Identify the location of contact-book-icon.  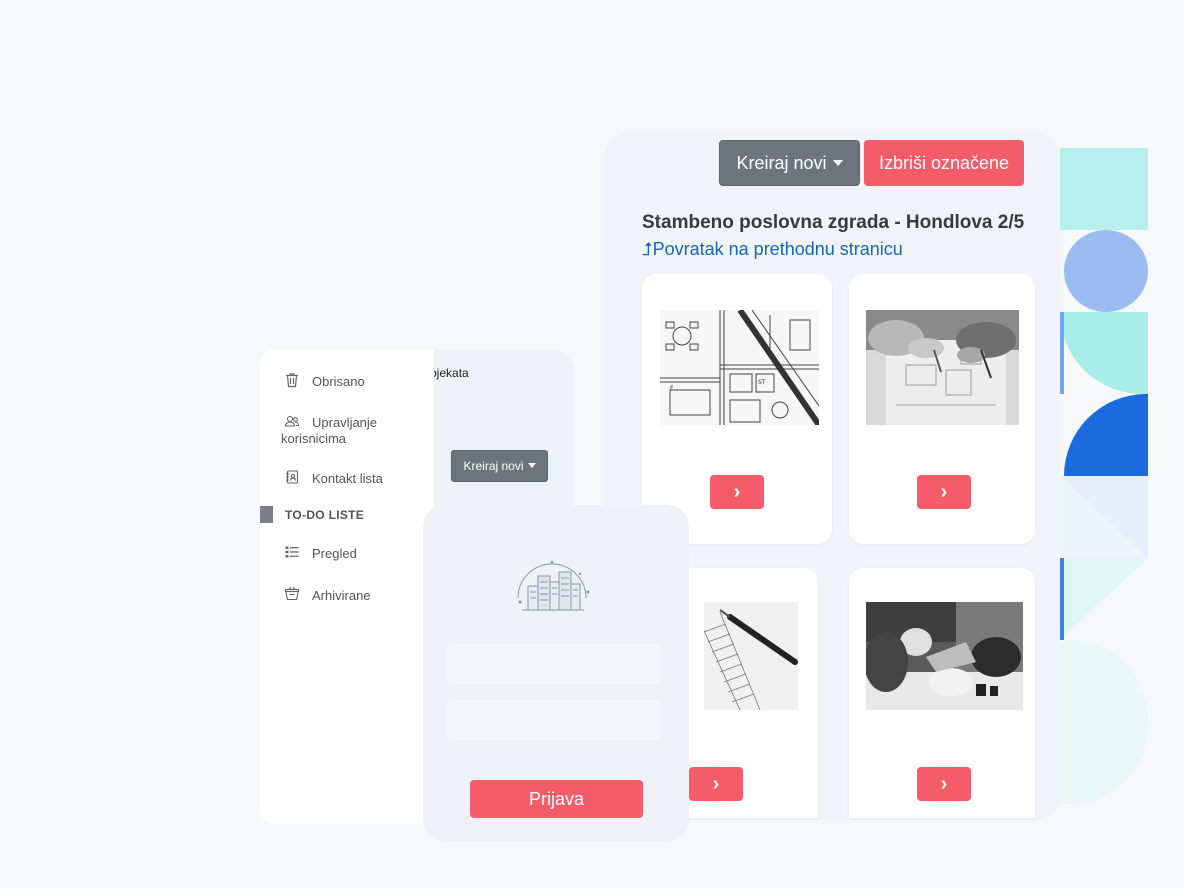
(292, 477).